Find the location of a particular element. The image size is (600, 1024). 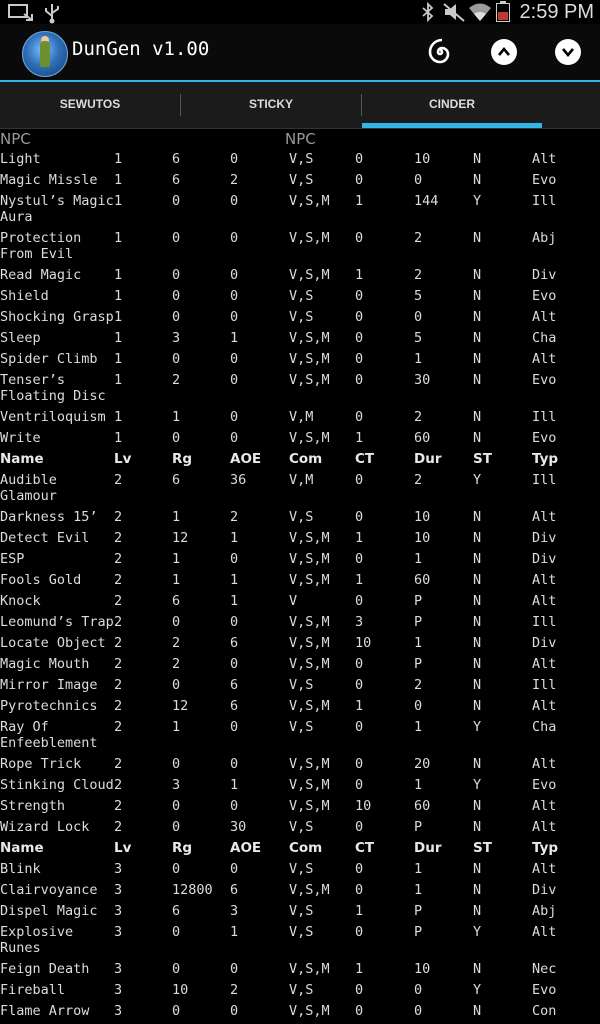

spell-row: Fireball 3 10 2 V,S 0 0 Y Evo is located at coordinates (300, 990).